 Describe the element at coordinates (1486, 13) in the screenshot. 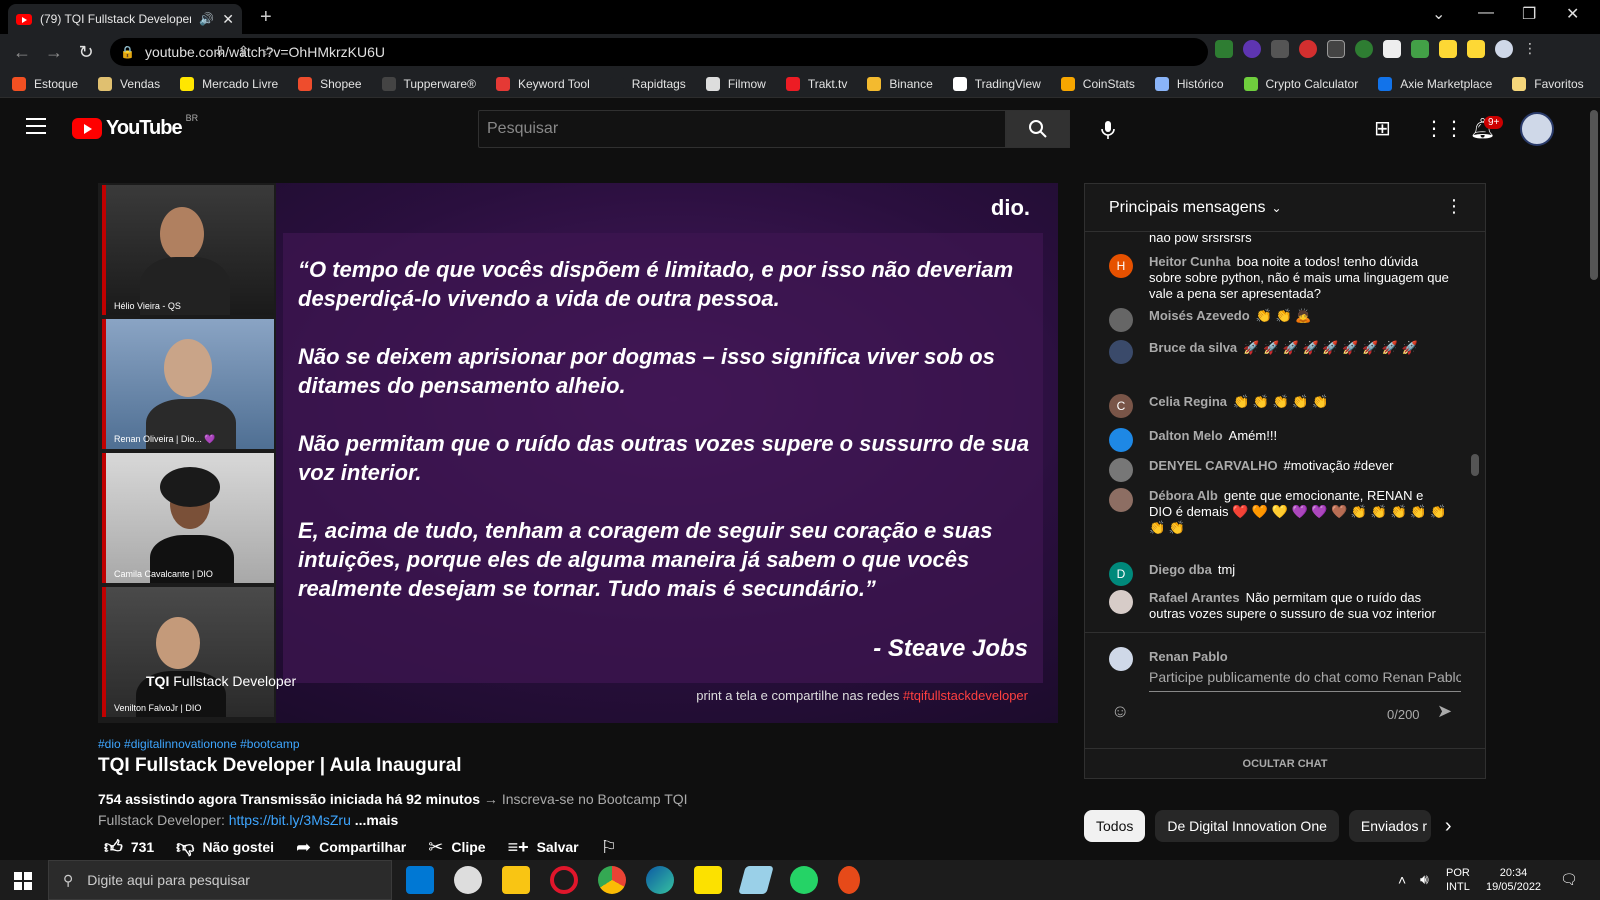

I see `minimize-icon: —` at that location.